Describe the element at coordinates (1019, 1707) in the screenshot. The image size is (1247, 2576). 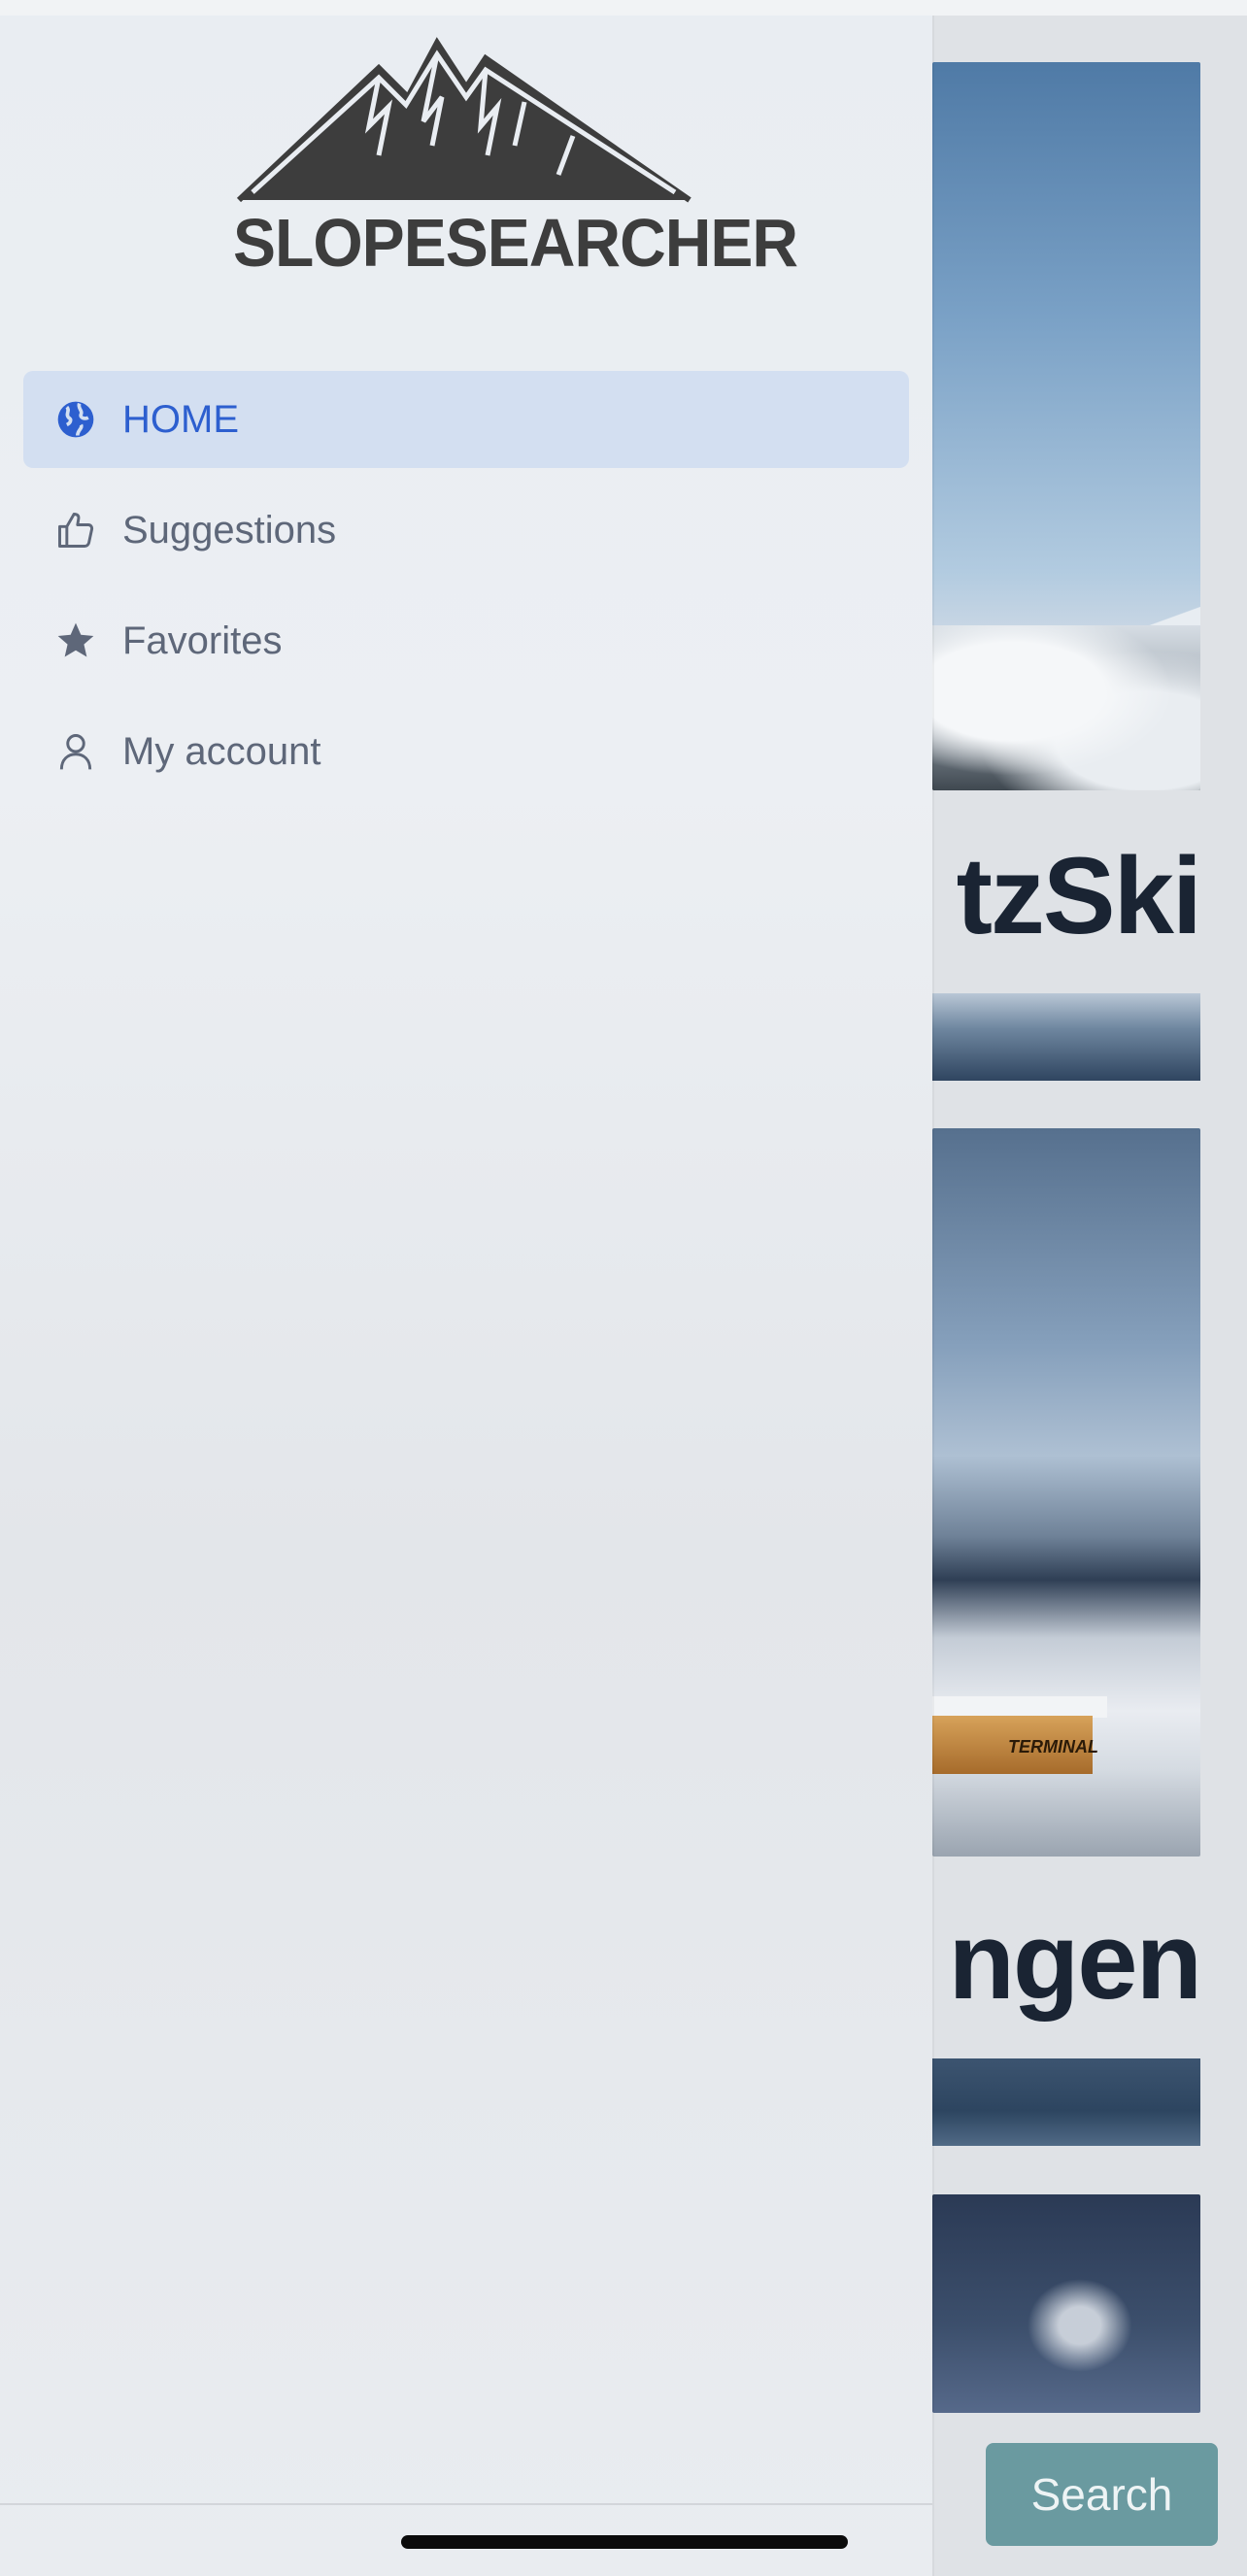
I see `terminal-roof` at that location.